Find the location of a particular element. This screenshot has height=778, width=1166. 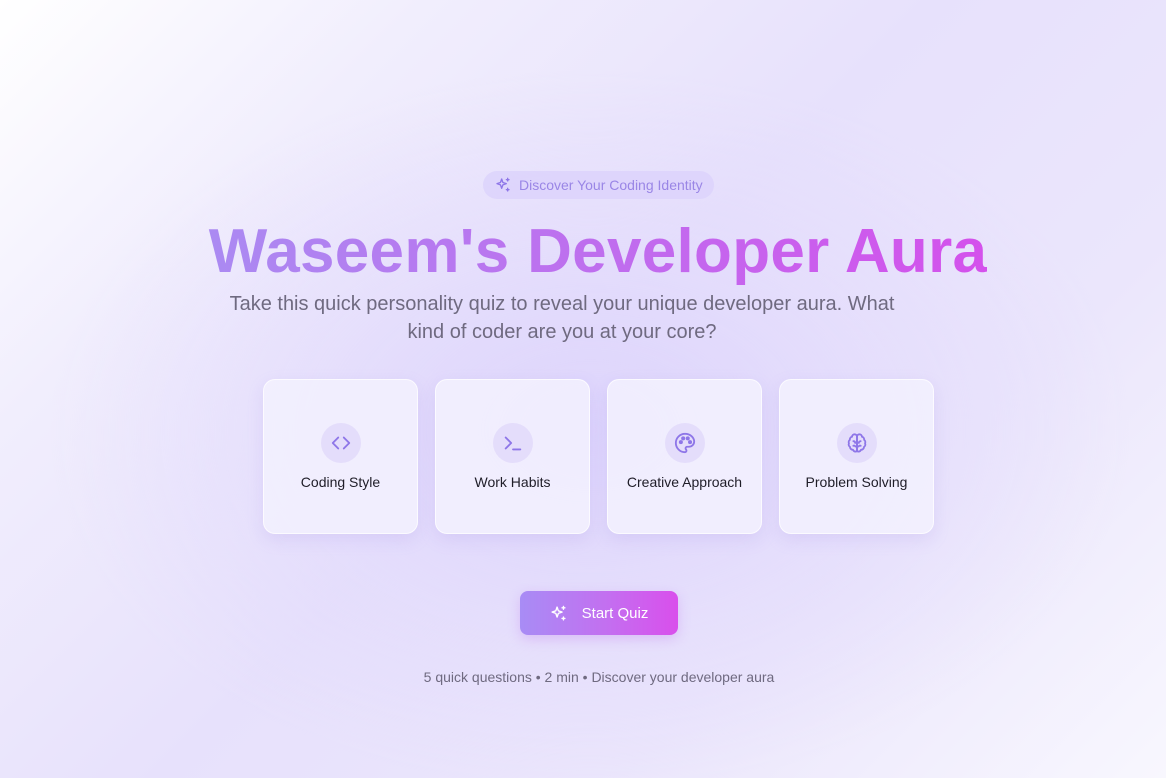

page-title: Waseem's Developer Aura is located at coordinates (583, 252).